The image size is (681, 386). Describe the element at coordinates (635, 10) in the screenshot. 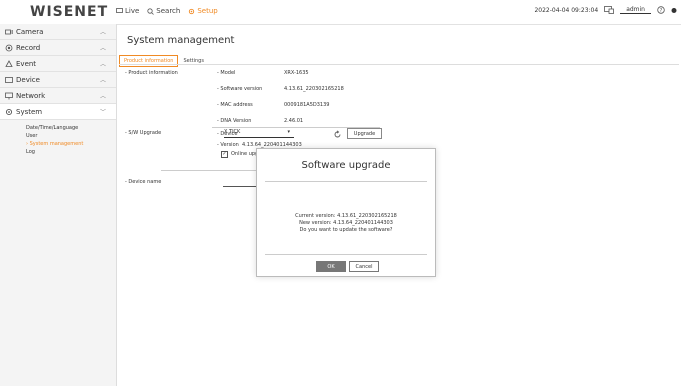

I see `user-menu: admin` at that location.